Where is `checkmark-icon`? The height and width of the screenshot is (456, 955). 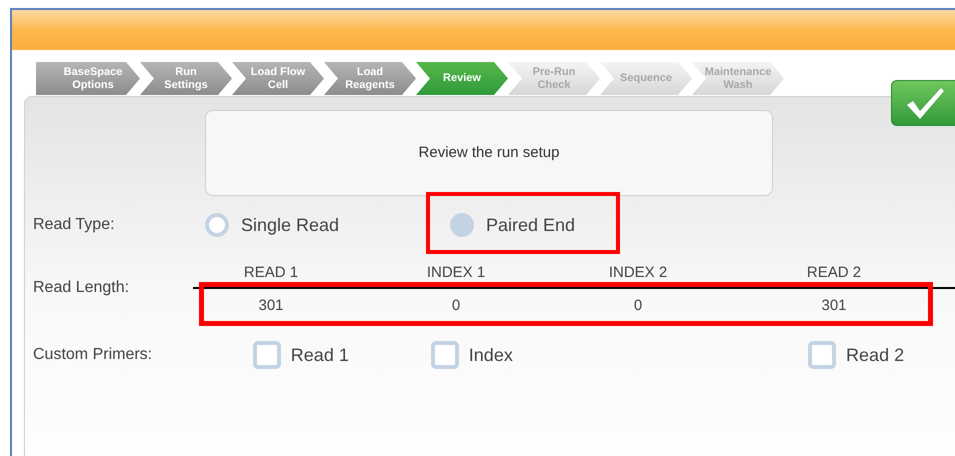 checkmark-icon is located at coordinates (925, 103).